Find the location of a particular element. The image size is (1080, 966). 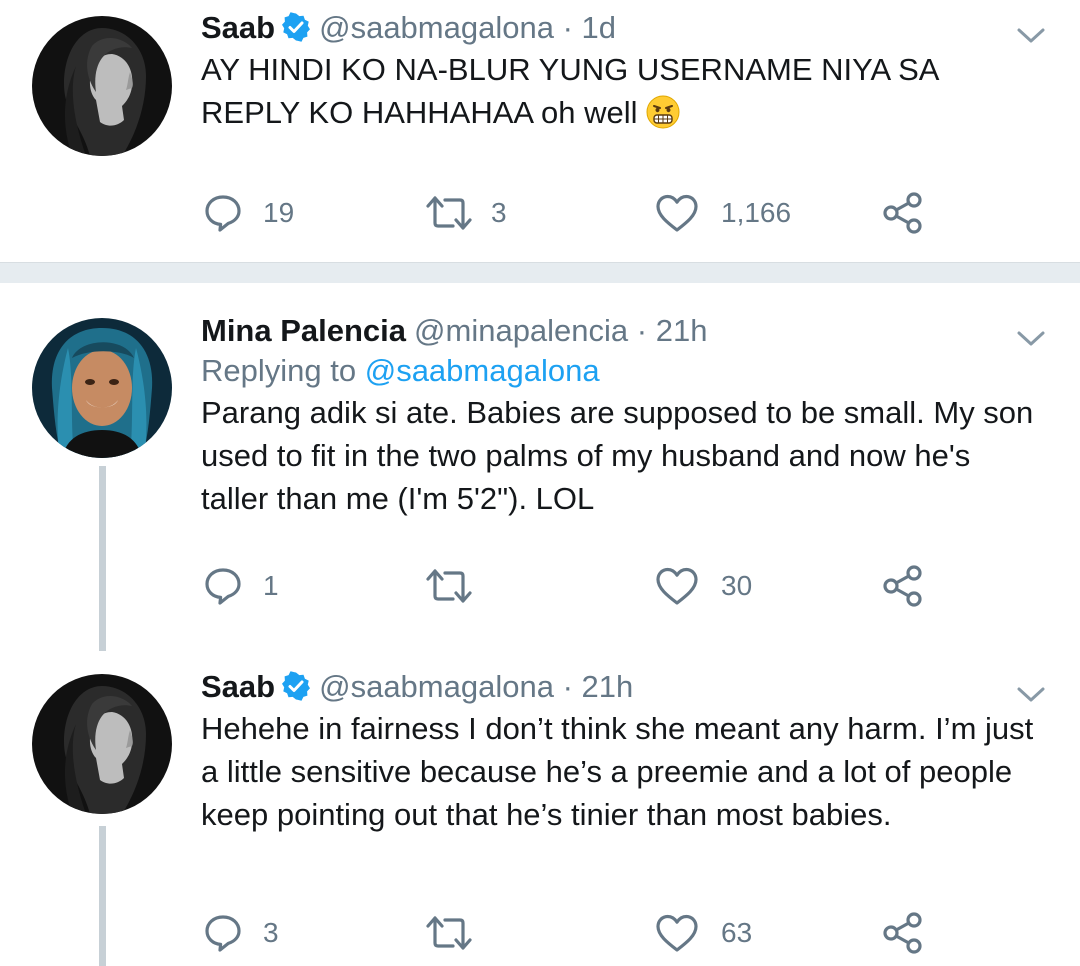

timestamp: 1d is located at coordinates (599, 27).